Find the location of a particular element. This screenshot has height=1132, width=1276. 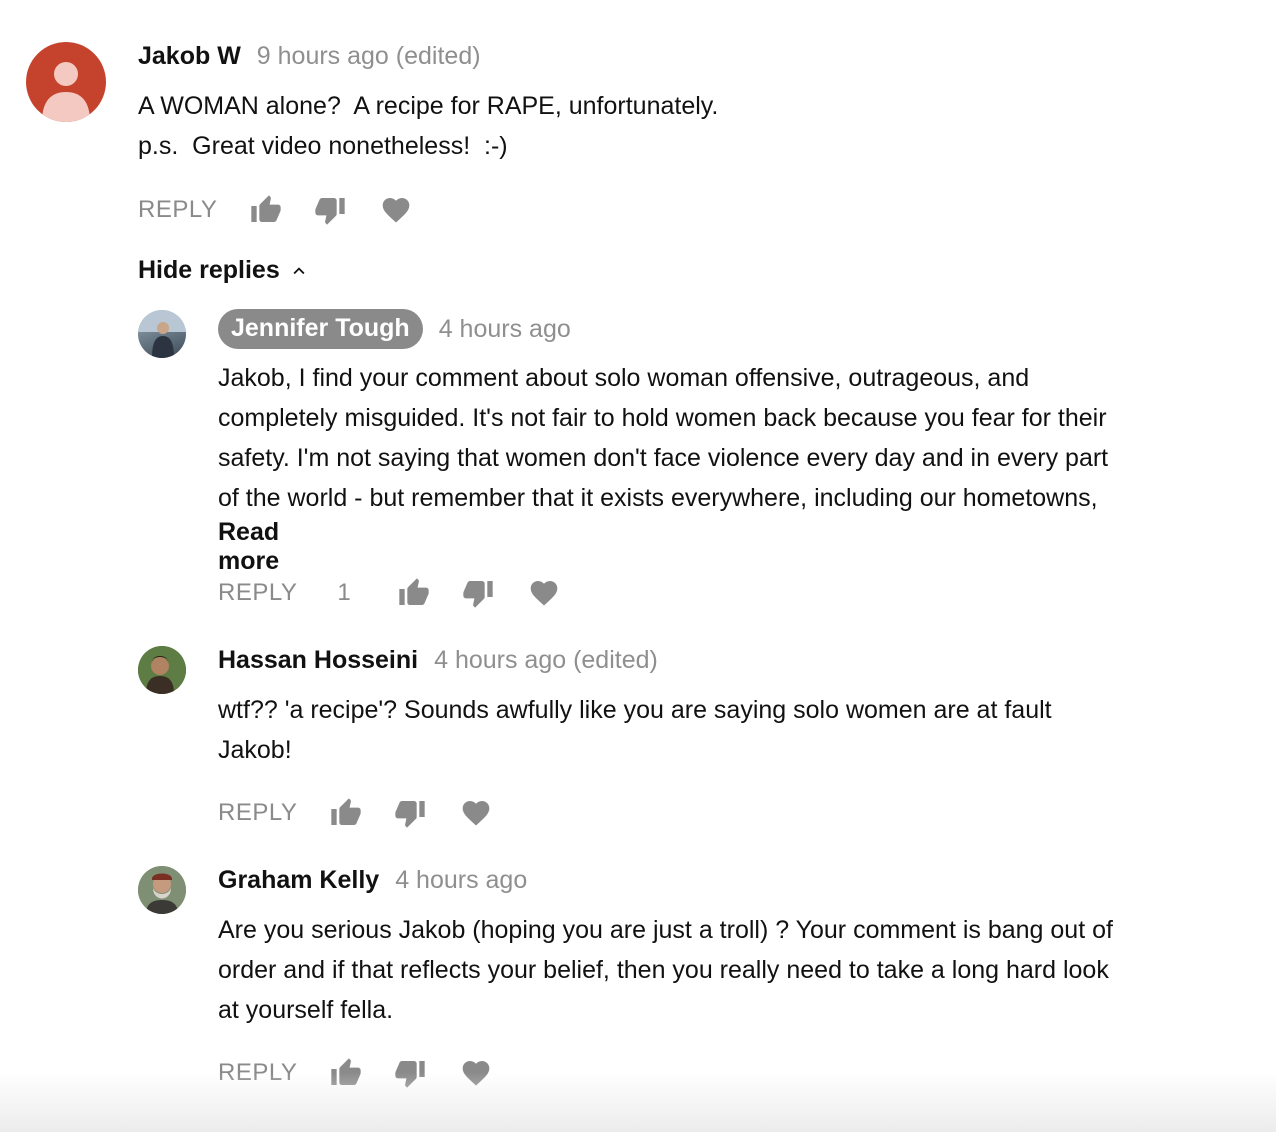

author-name-owner-badge: Jennifer Tough is located at coordinates (320, 329).